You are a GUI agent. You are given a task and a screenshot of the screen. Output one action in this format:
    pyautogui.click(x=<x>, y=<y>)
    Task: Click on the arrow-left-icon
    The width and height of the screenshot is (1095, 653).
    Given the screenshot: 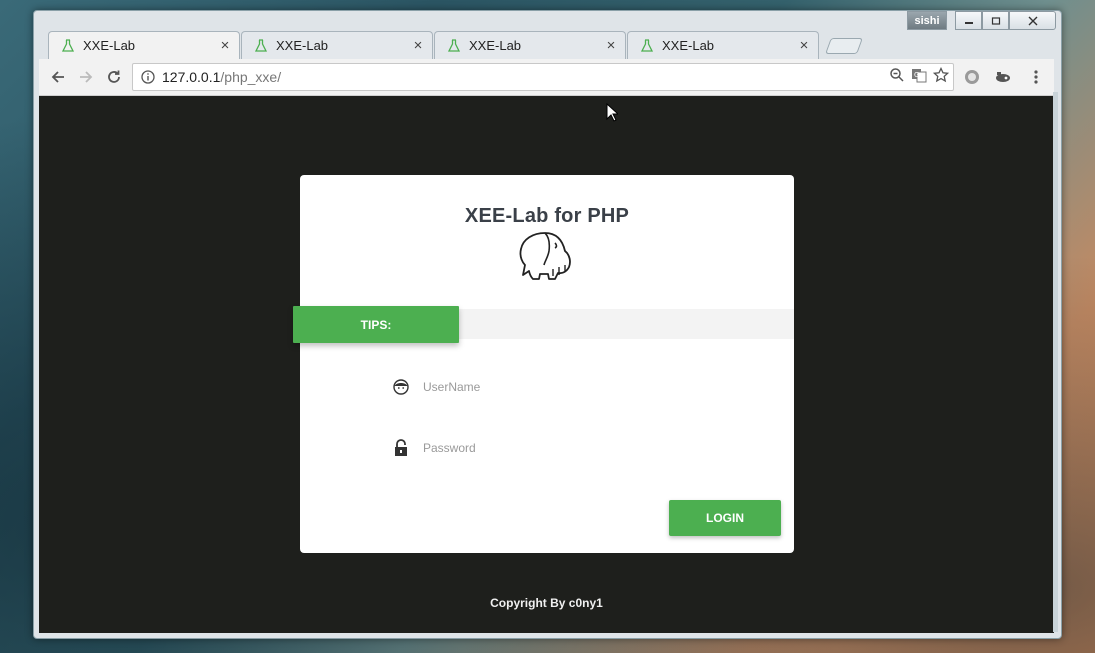 What is the action you would take?
    pyautogui.click(x=57, y=77)
    